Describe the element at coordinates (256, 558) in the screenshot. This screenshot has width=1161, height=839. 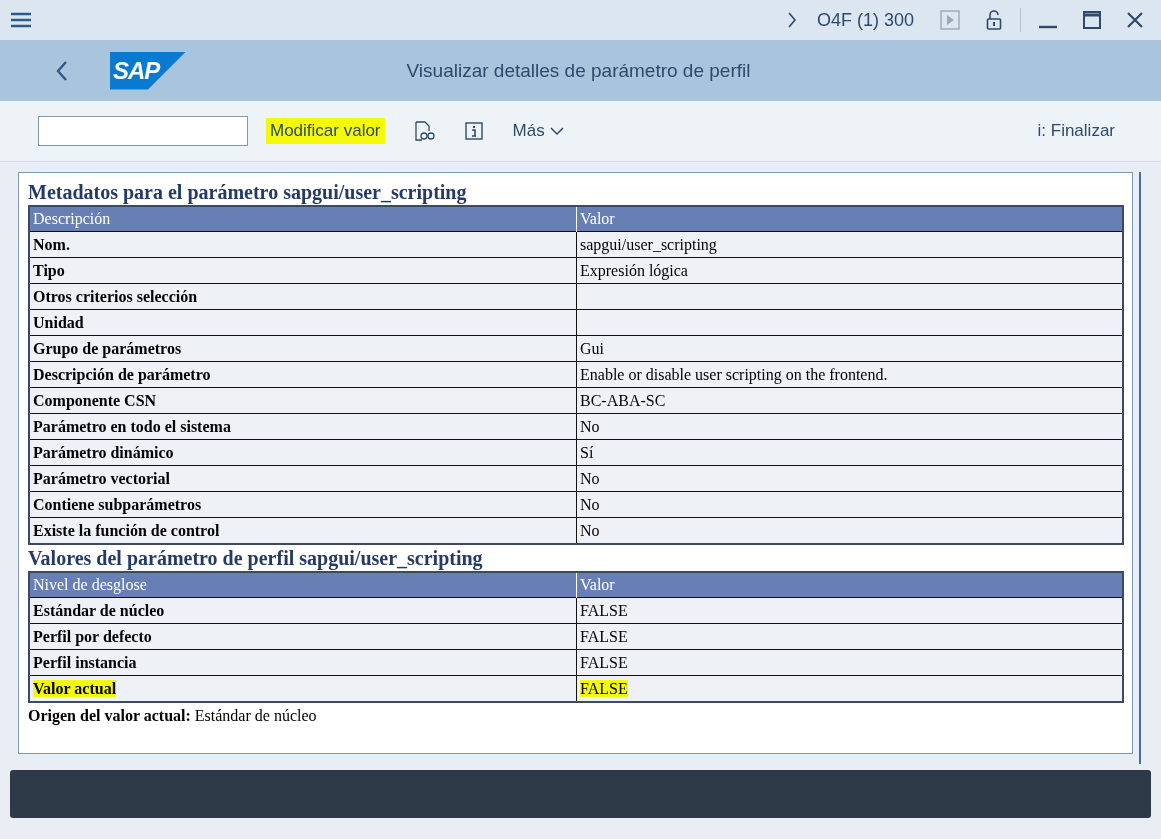
I see `section-heading: Valores del parámetro de perfil sapgui/user_scripting` at that location.